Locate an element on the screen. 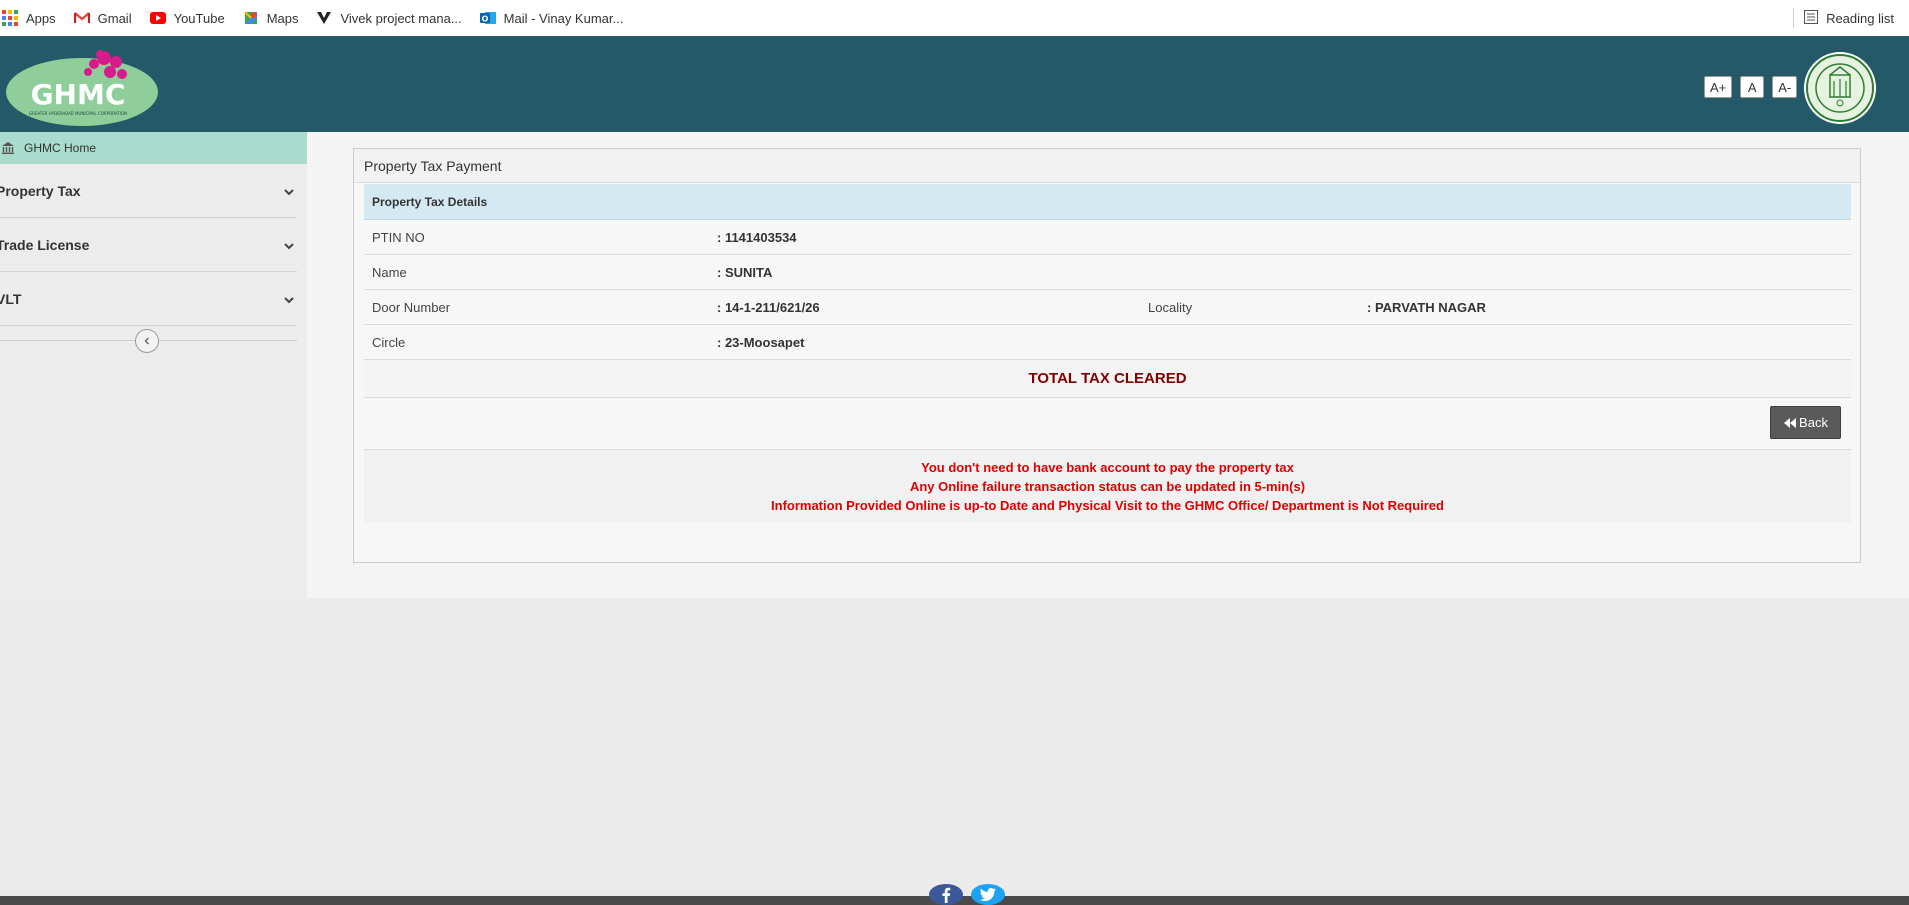 The height and width of the screenshot is (905, 1909). details-title: Property Tax Details is located at coordinates (1107, 202).